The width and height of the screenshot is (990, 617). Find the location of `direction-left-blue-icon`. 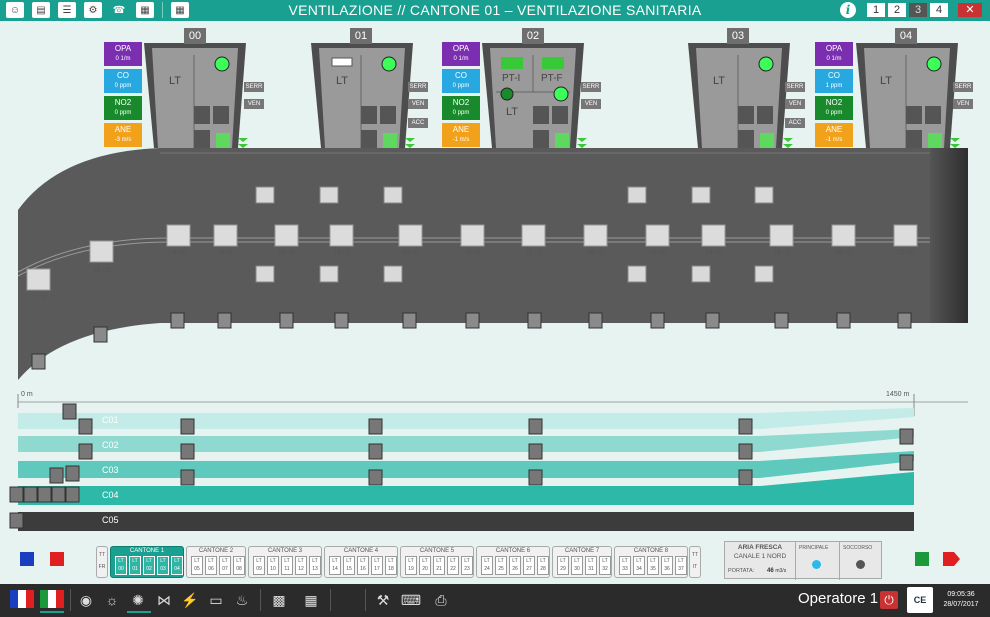

direction-left-blue-icon is located at coordinates (27, 559).